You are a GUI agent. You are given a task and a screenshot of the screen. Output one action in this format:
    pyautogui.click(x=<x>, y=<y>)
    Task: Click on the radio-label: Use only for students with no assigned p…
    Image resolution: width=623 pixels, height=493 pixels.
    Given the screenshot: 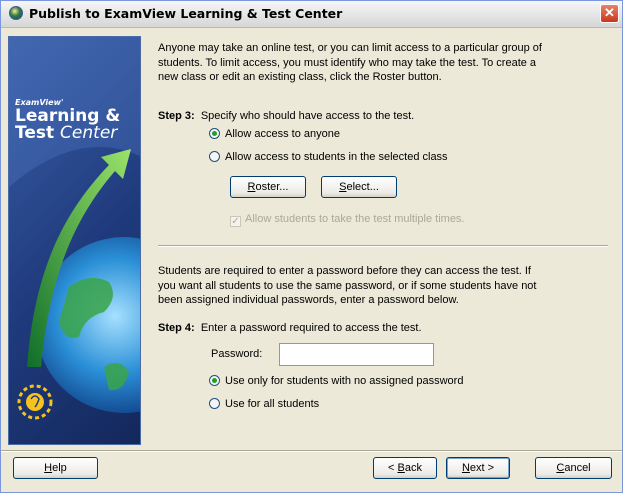 What is the action you would take?
    pyautogui.click(x=344, y=381)
    